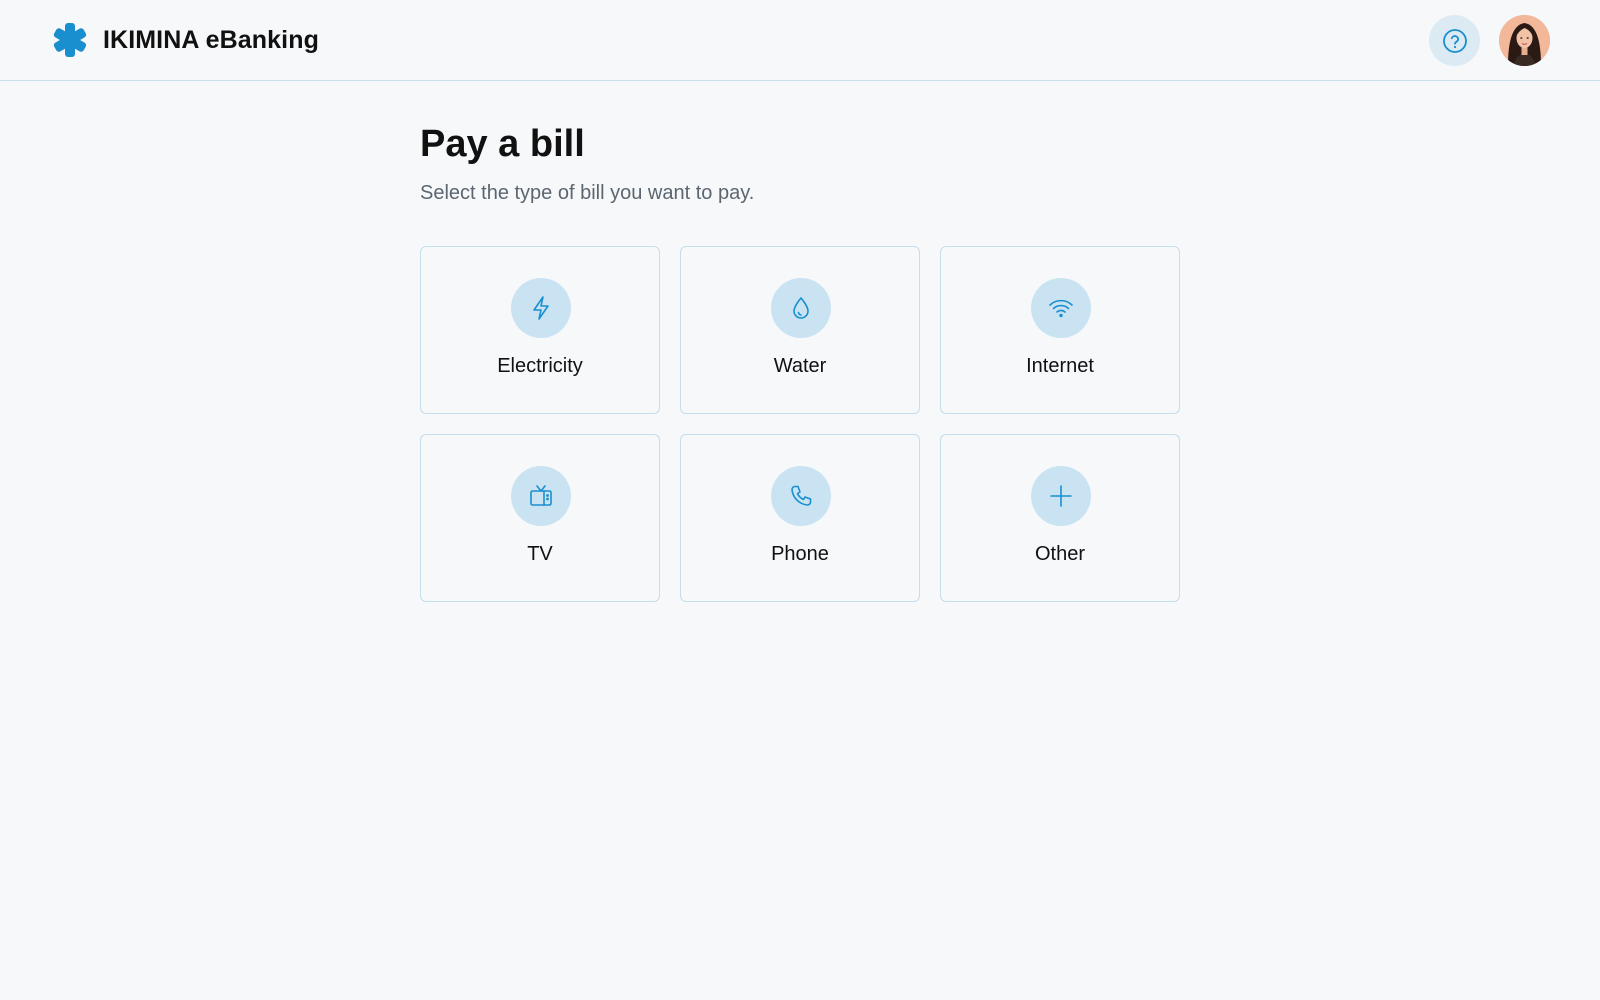 This screenshot has height=1000, width=1600. Describe the element at coordinates (1060, 554) in the screenshot. I see `bill-card-label: Other` at that location.